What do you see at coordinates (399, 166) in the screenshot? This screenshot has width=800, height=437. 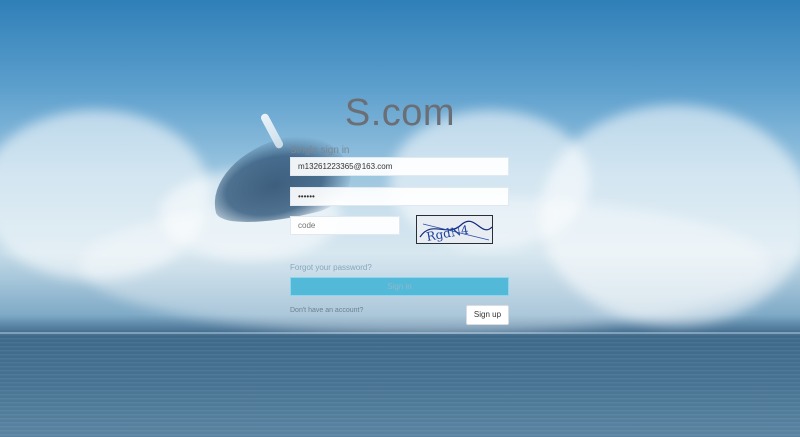 I see `email-input` at bounding box center [399, 166].